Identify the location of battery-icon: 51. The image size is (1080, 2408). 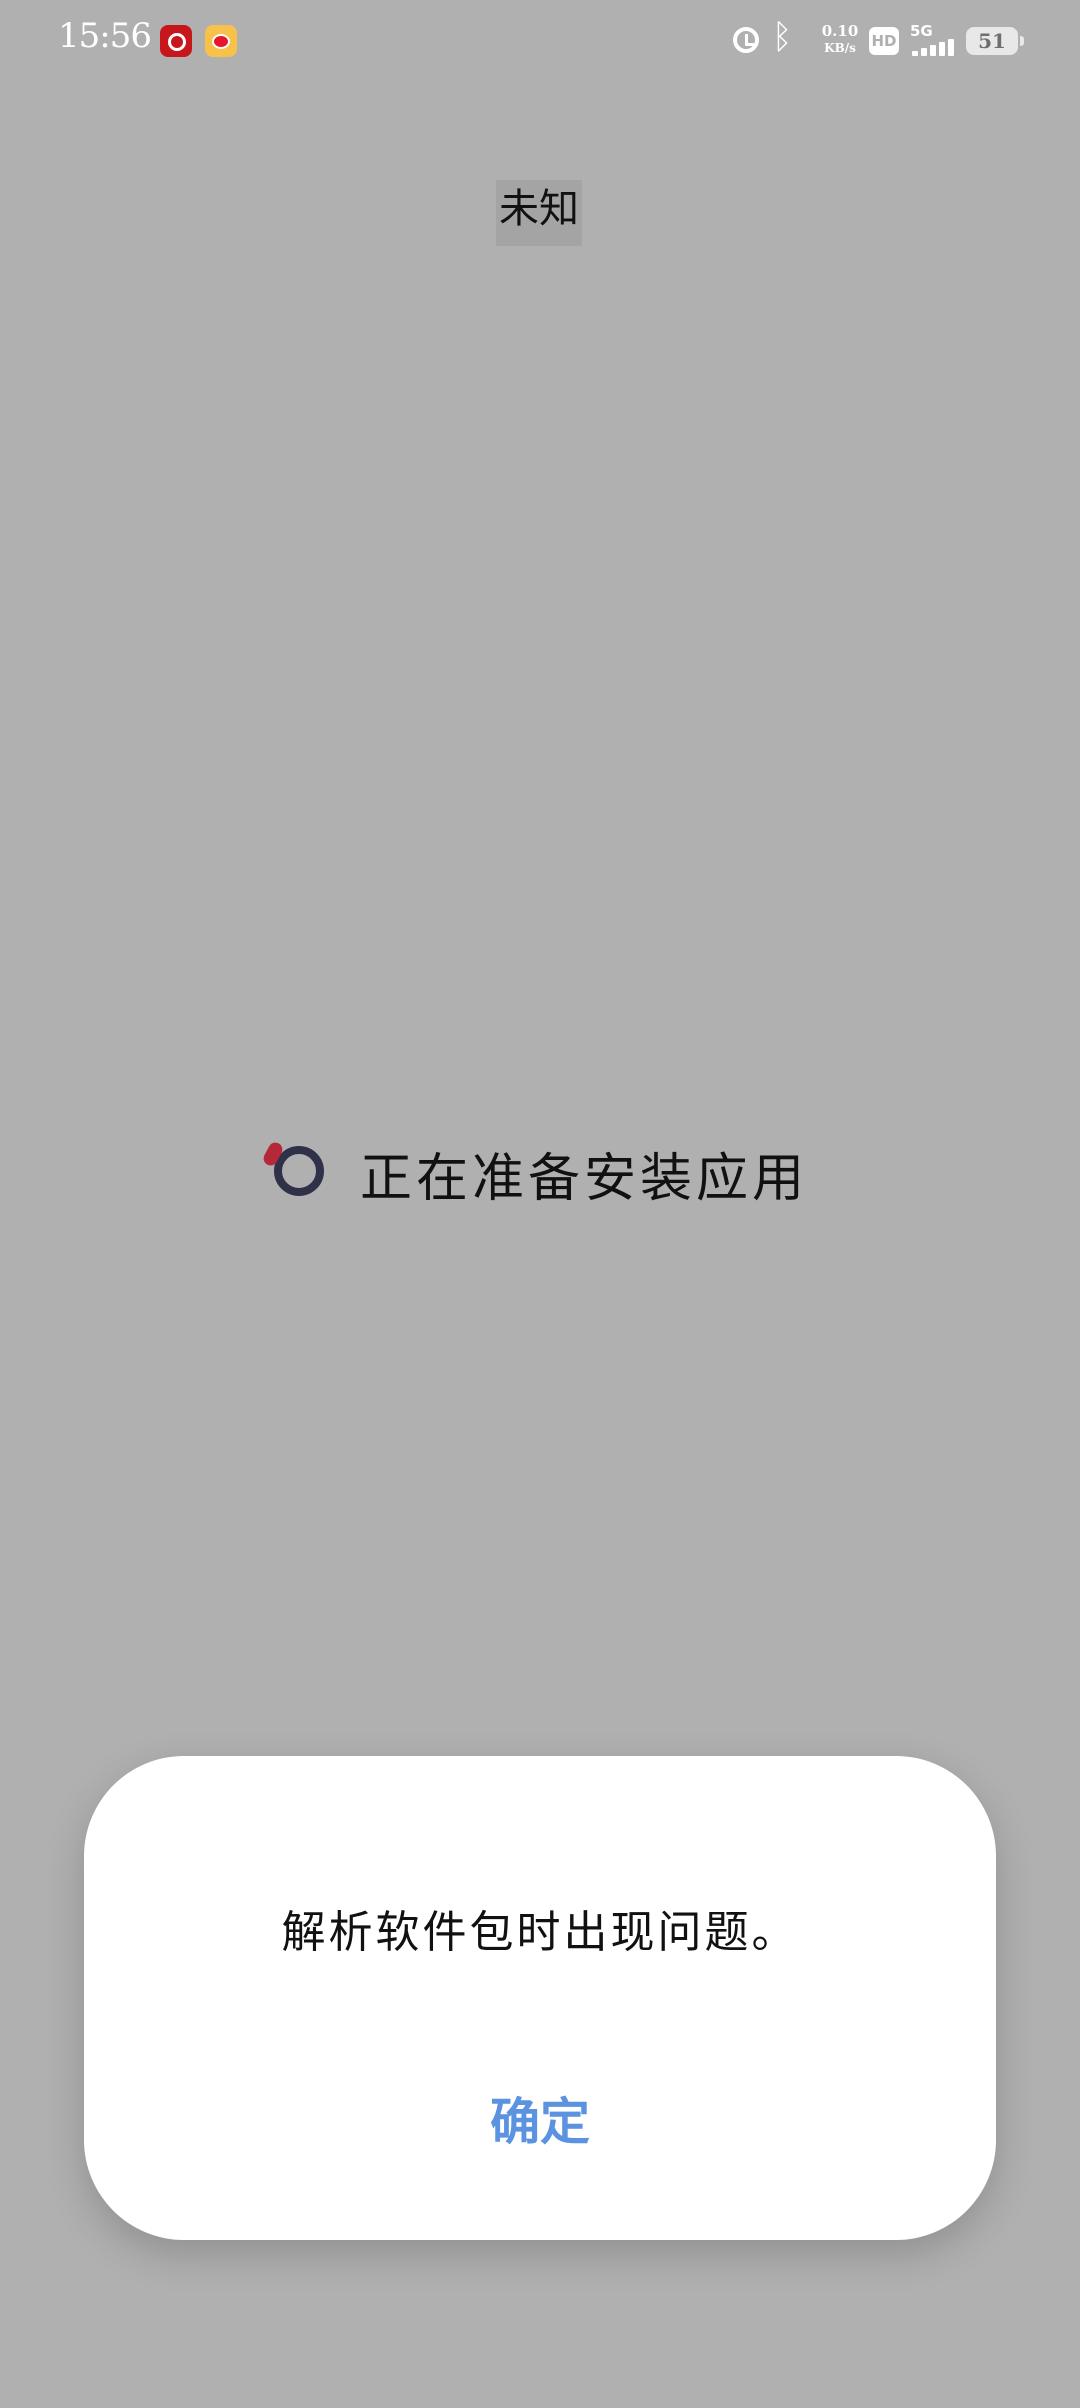
(995, 41).